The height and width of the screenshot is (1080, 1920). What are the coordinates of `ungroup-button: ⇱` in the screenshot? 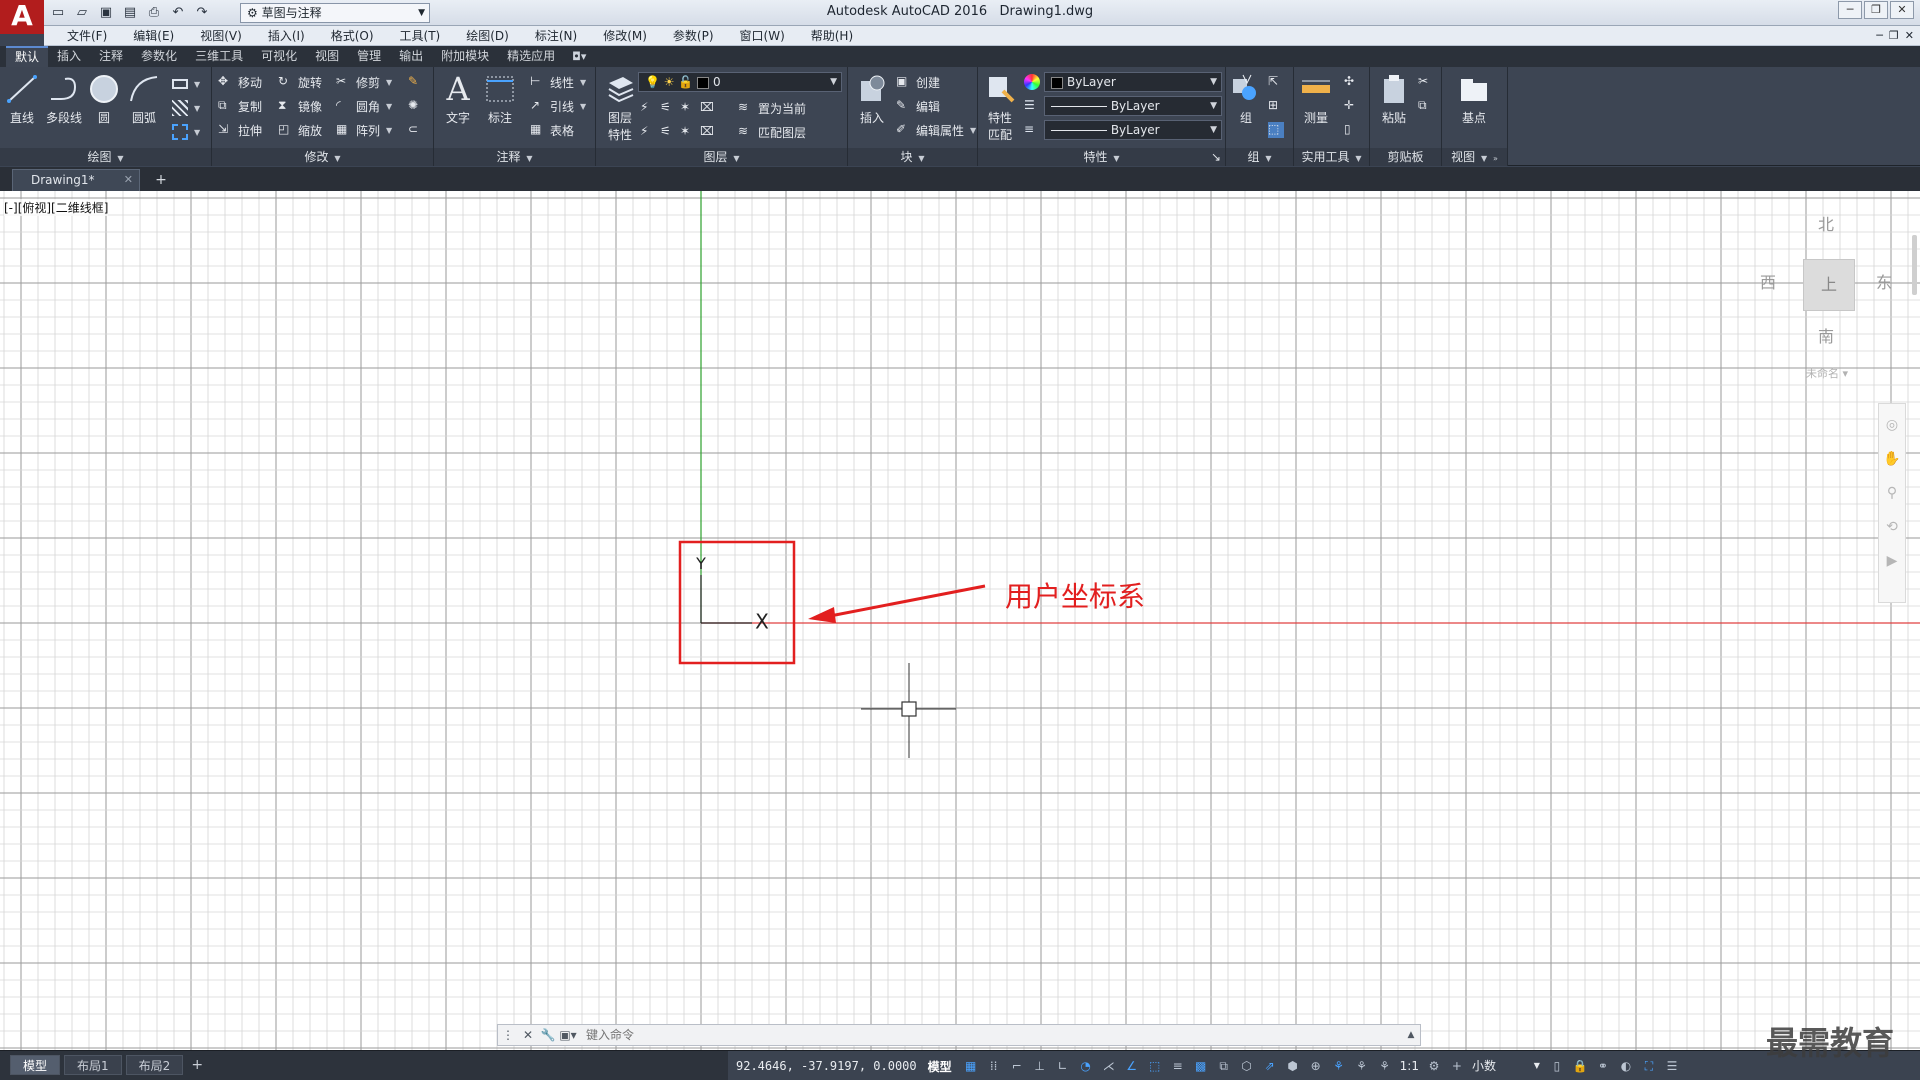 It's located at (1276, 82).